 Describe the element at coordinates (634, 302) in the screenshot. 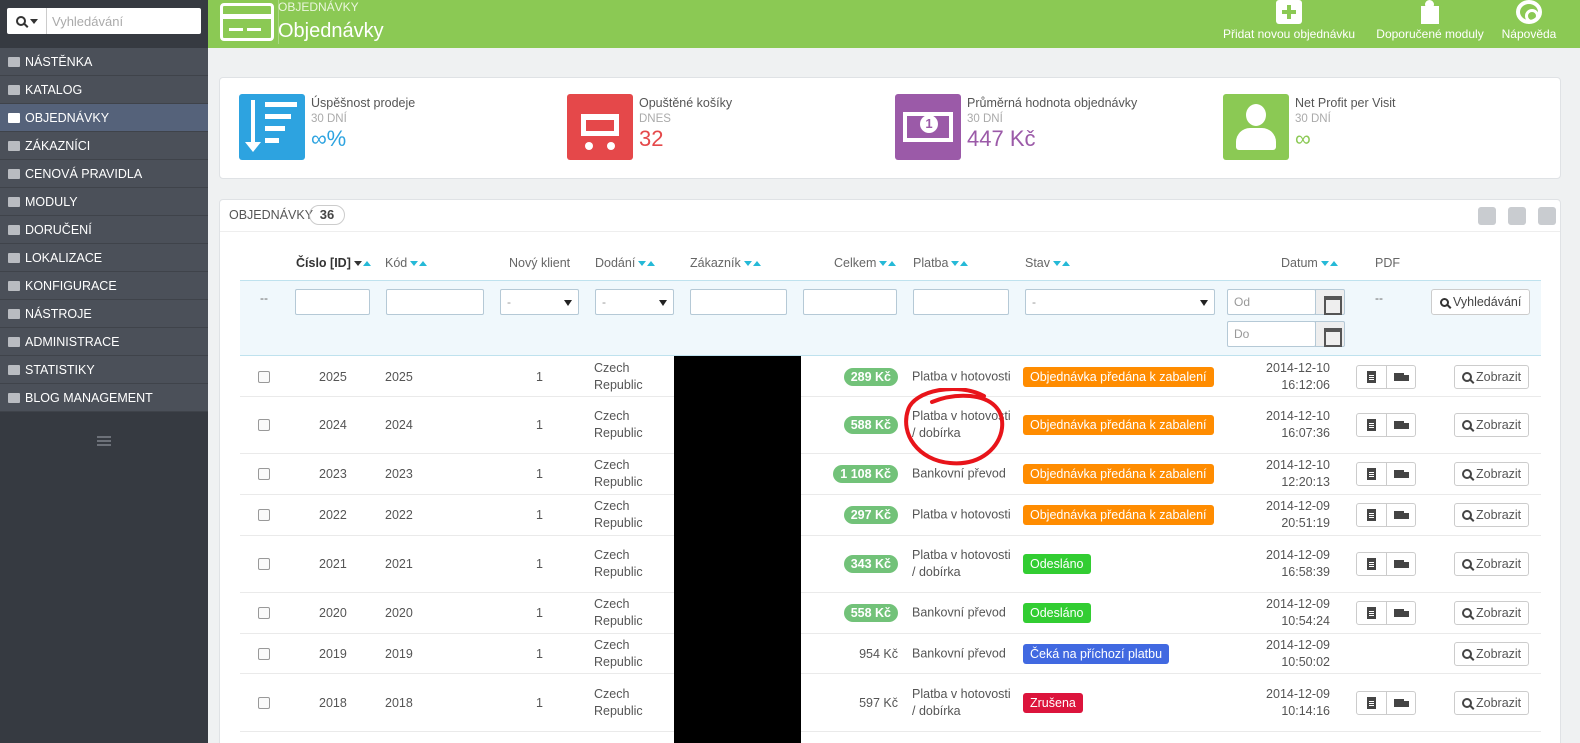

I see `filter-delivery-select: -` at that location.